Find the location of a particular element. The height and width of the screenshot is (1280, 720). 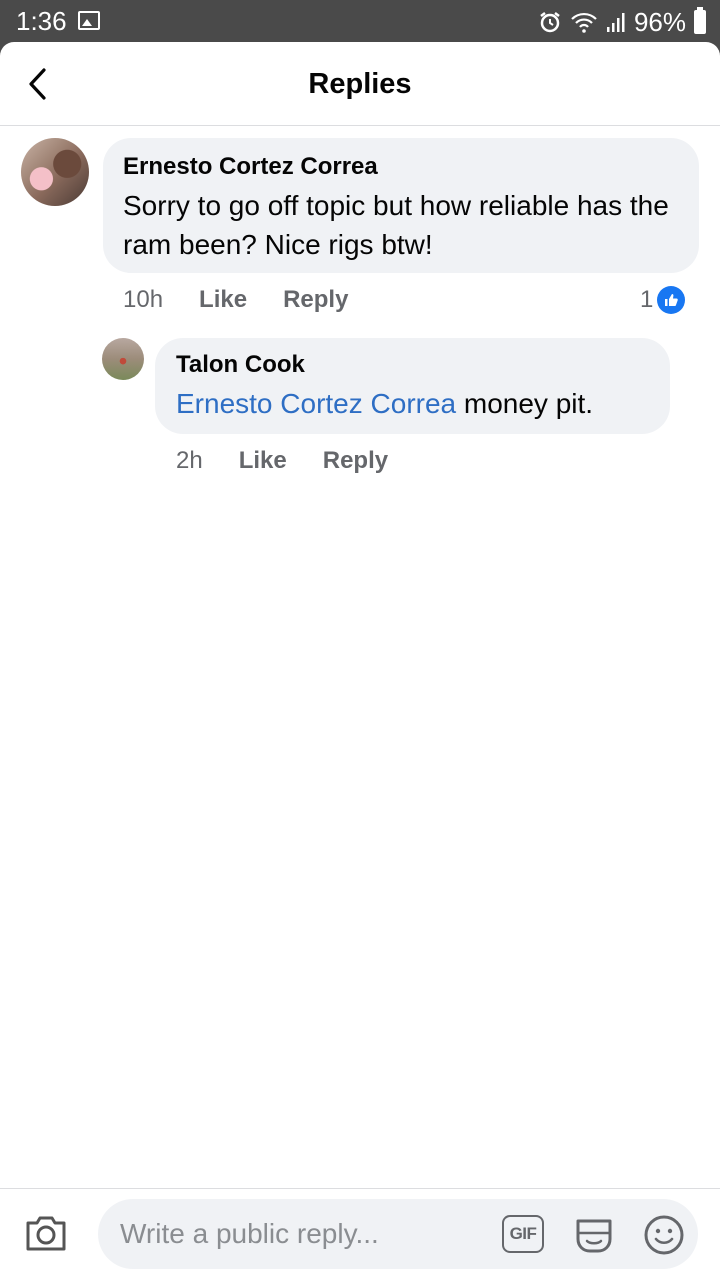

page-title: Replies is located at coordinates (360, 84).